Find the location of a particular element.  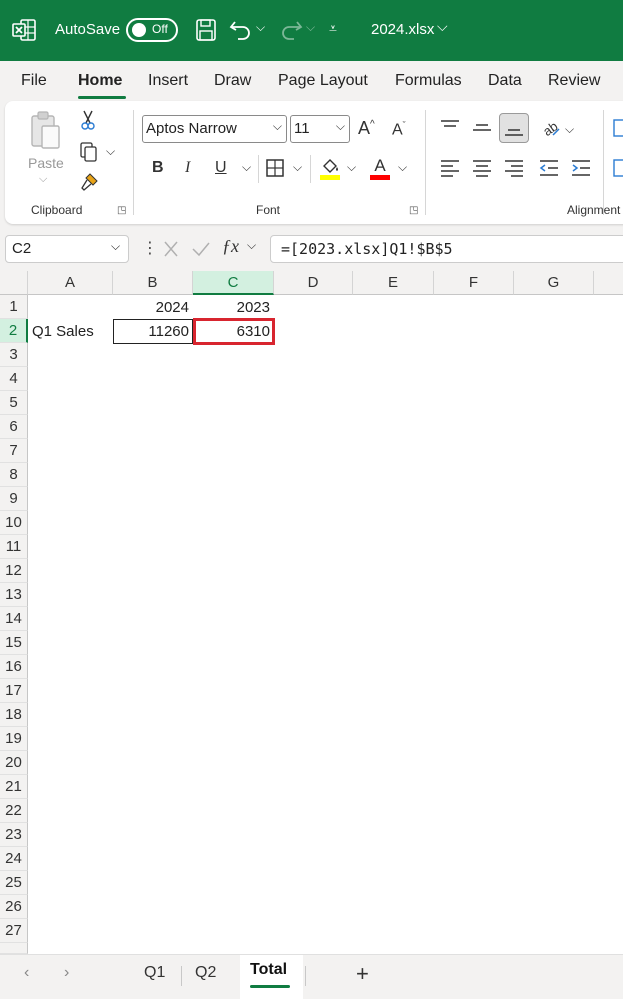

cell-c1: 2023 is located at coordinates (233, 308).